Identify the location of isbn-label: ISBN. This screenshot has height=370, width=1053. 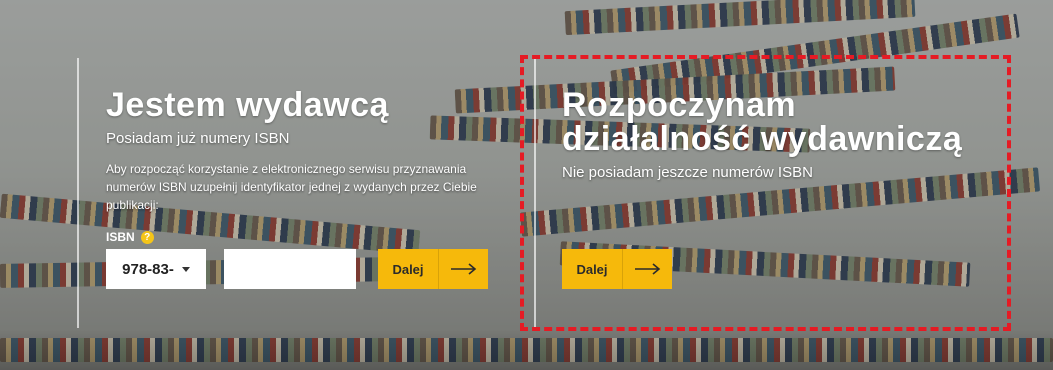
(120, 237).